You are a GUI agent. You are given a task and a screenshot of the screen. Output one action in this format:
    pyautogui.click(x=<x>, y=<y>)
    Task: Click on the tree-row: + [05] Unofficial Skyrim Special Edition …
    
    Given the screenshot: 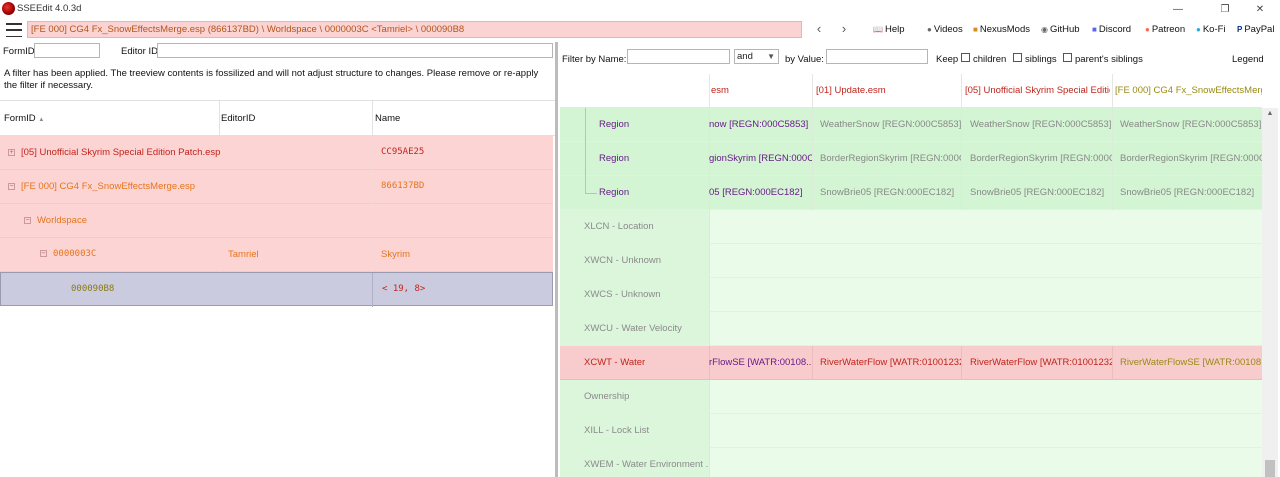 What is the action you would take?
    pyautogui.click(x=276, y=153)
    